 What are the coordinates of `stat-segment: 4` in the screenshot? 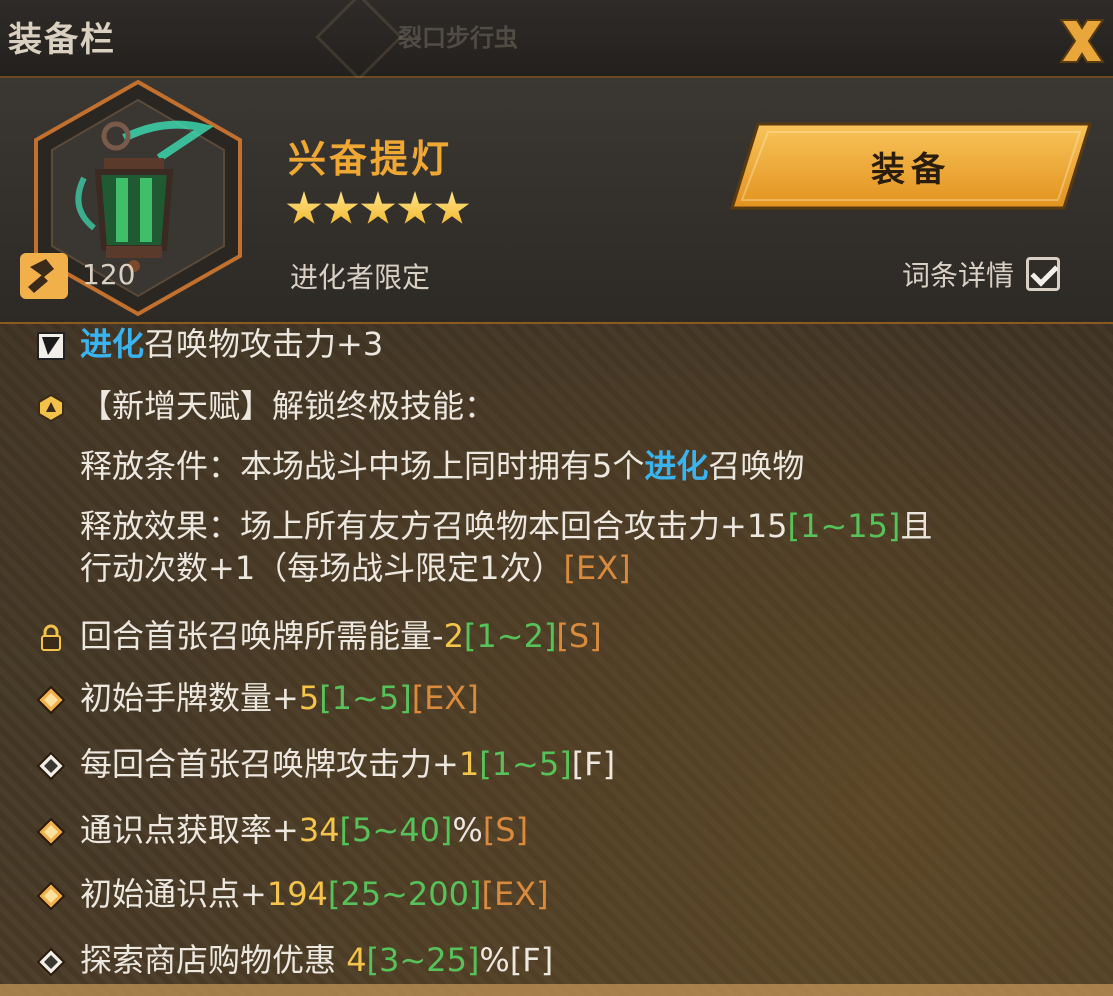 It's located at (356, 960).